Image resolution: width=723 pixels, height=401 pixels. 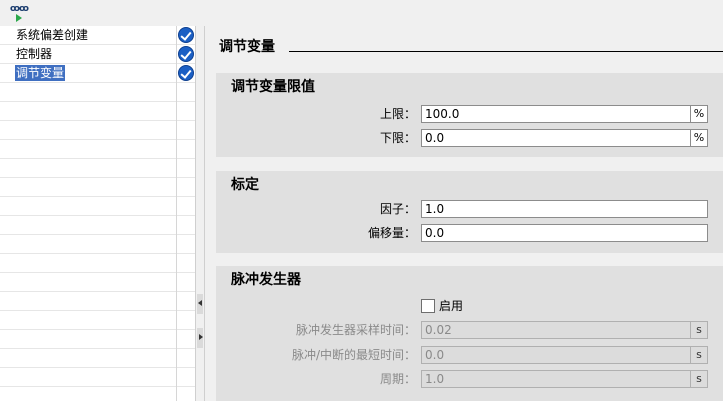 I want to click on upper-limit-input, so click(x=556, y=114).